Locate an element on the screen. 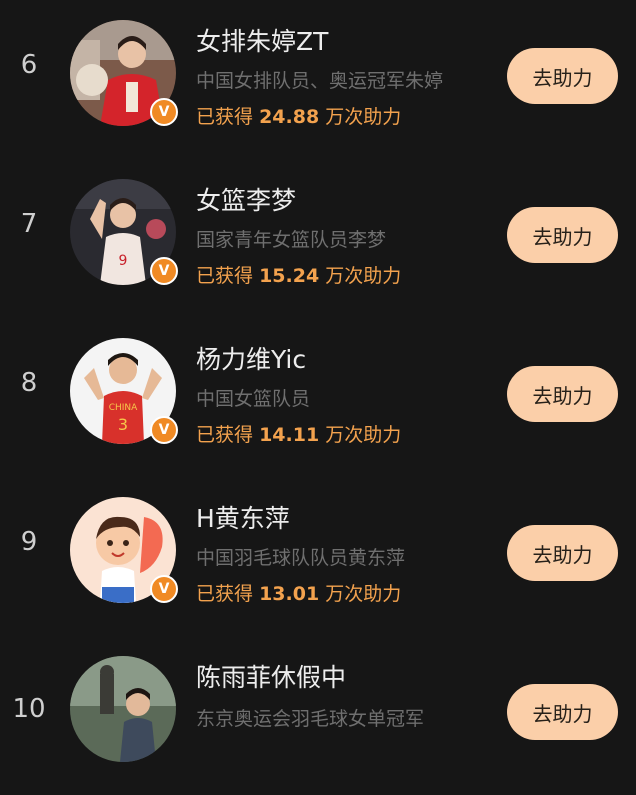 The image size is (636, 795). avatar is located at coordinates (123, 709).